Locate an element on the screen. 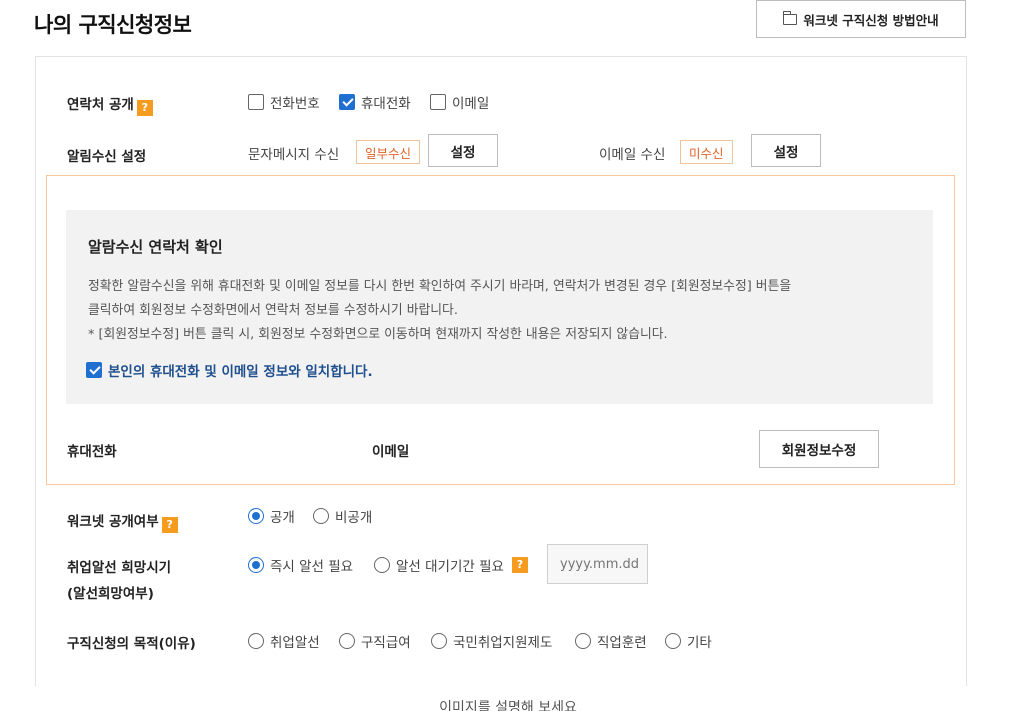 The height and width of the screenshot is (711, 1016). worknet-public-radio: 공개 is located at coordinates (271, 516).